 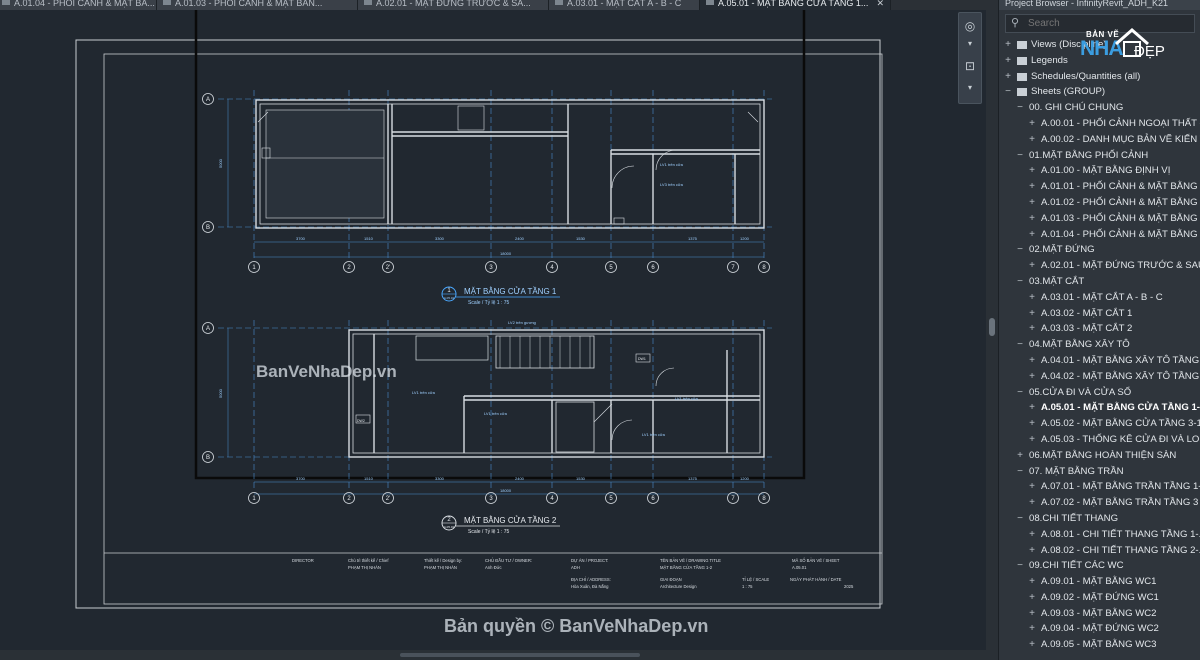 What do you see at coordinates (520, 655) in the screenshot?
I see `horizontal-scroll-thumb` at bounding box center [520, 655].